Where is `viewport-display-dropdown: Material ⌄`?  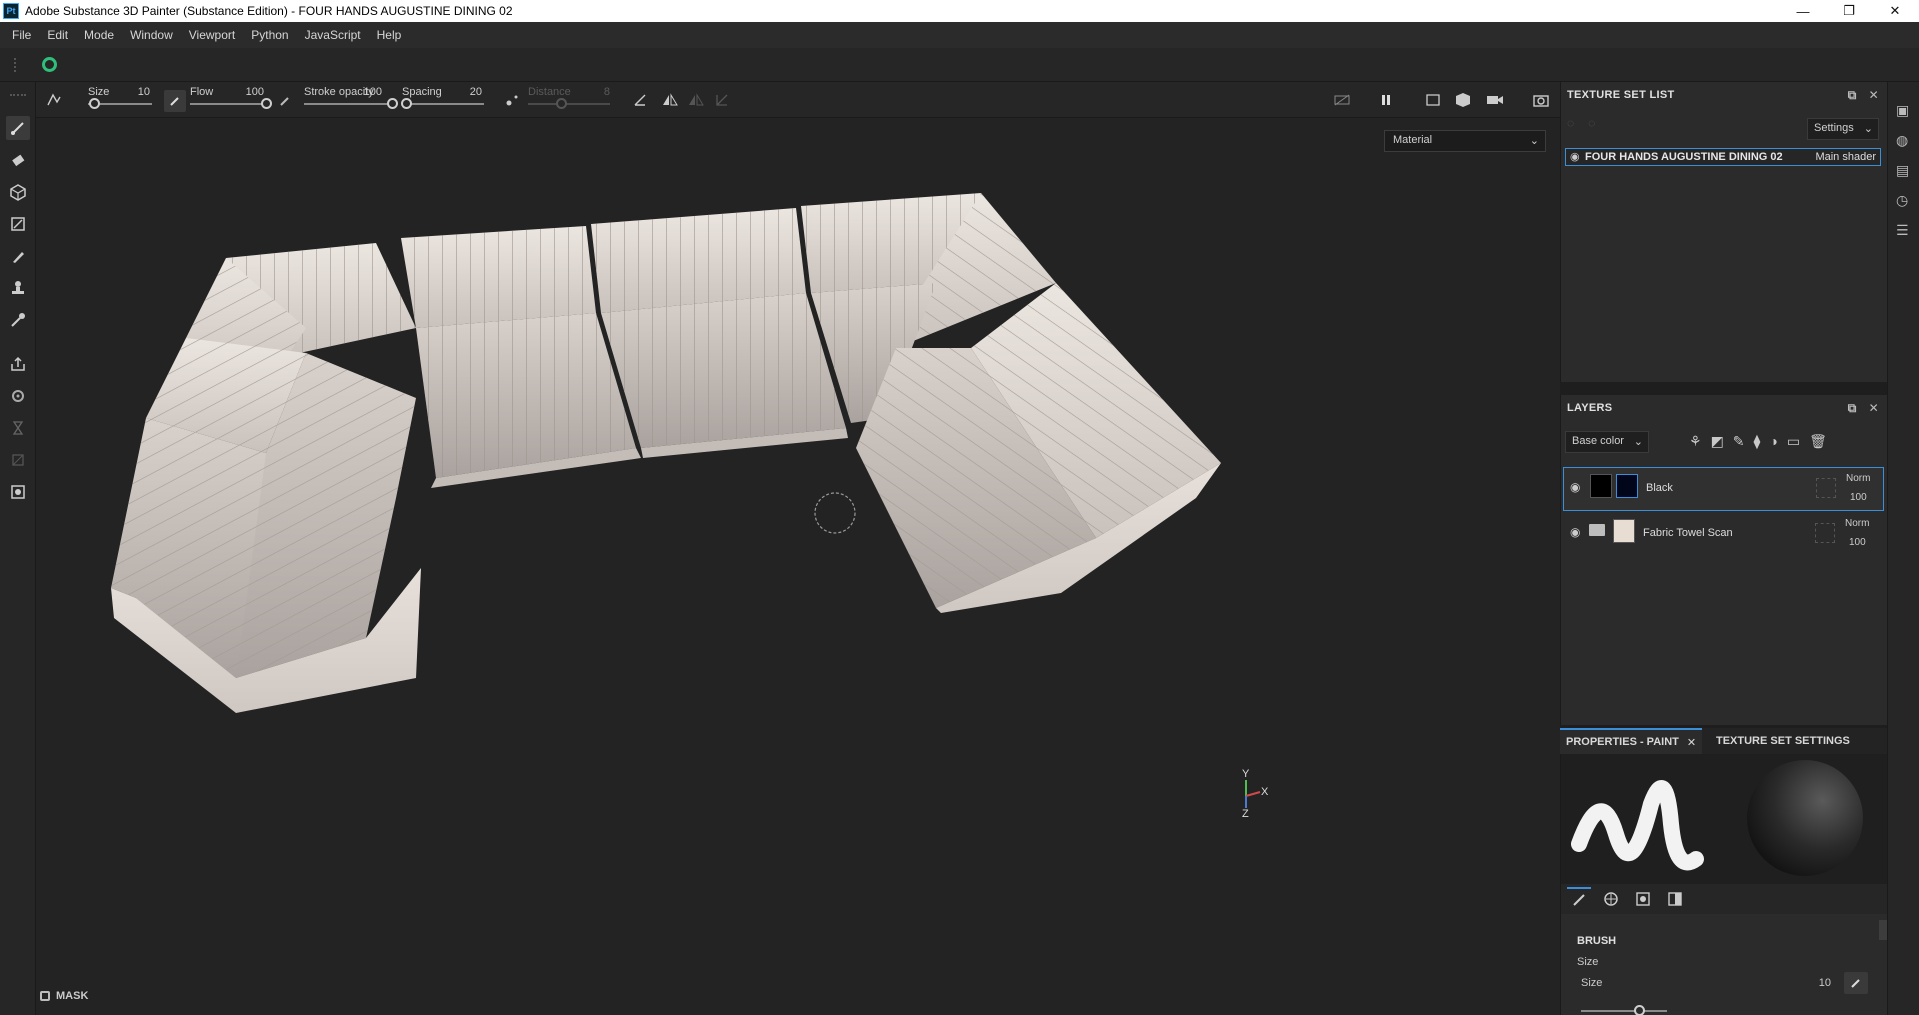
viewport-display-dropdown: Material ⌄ is located at coordinates (1465, 141).